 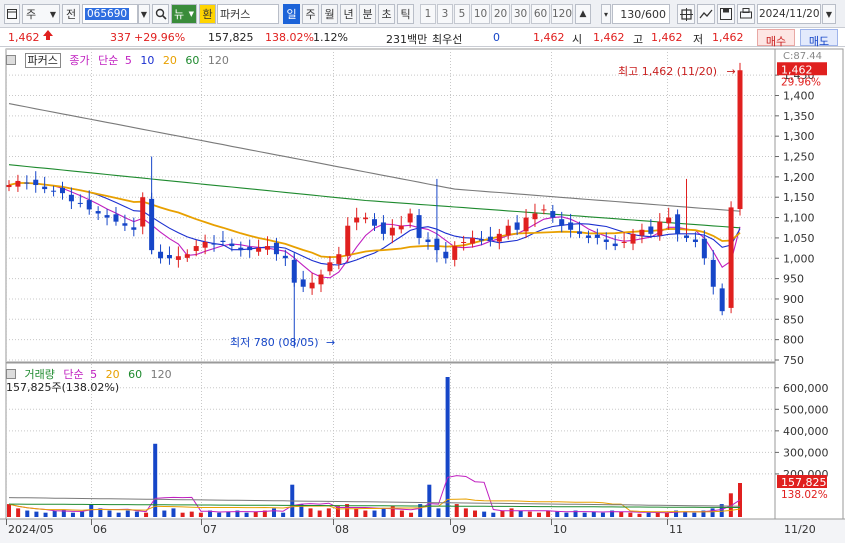 I want to click on price-axis-label: 850, so click(x=793, y=319).